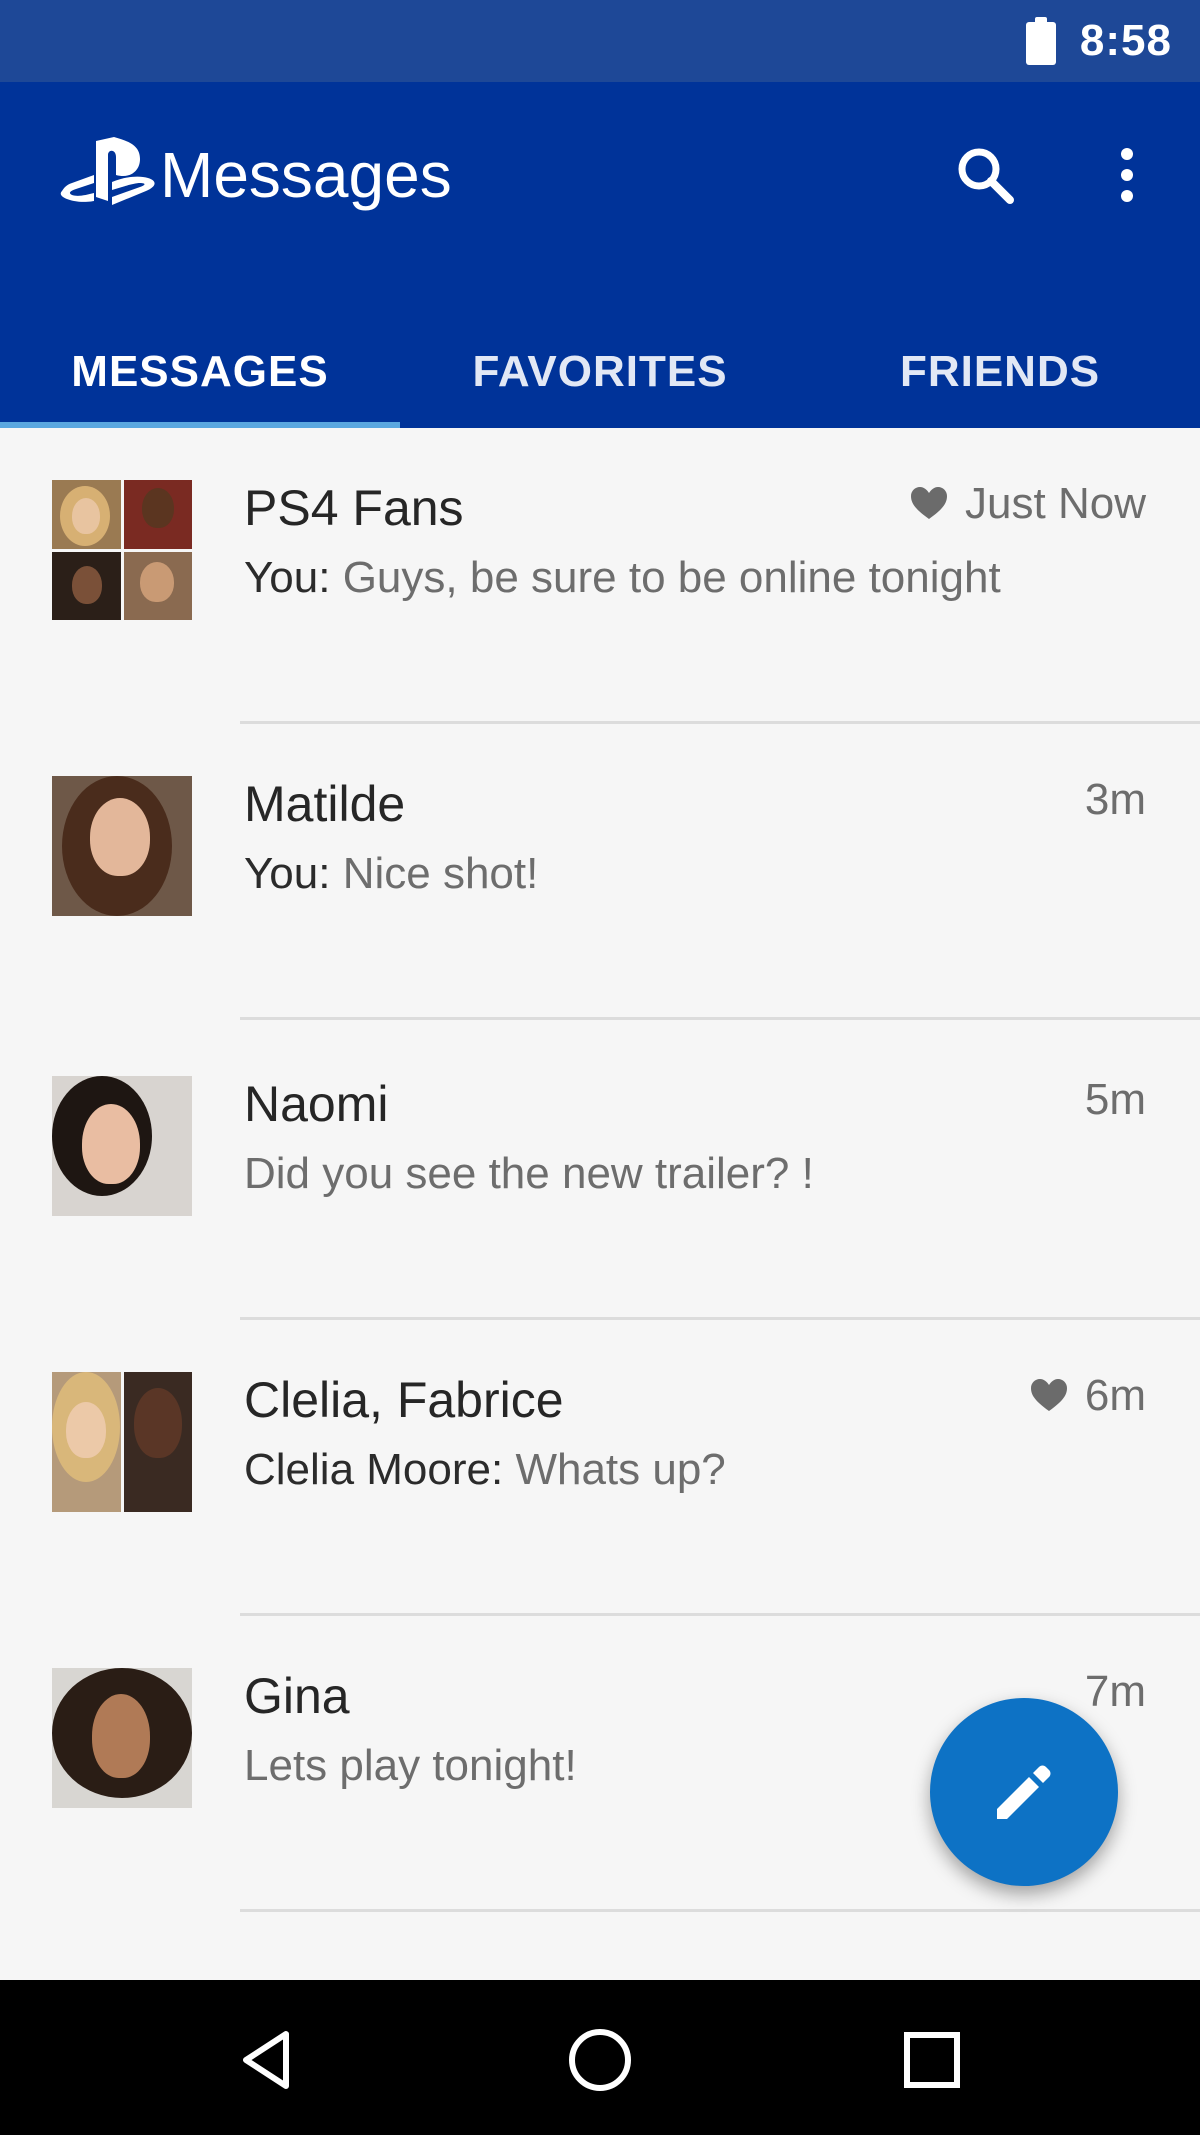 The image size is (1200, 2135). I want to click on conversation-name: Clelia, Fabrice, so click(404, 1400).